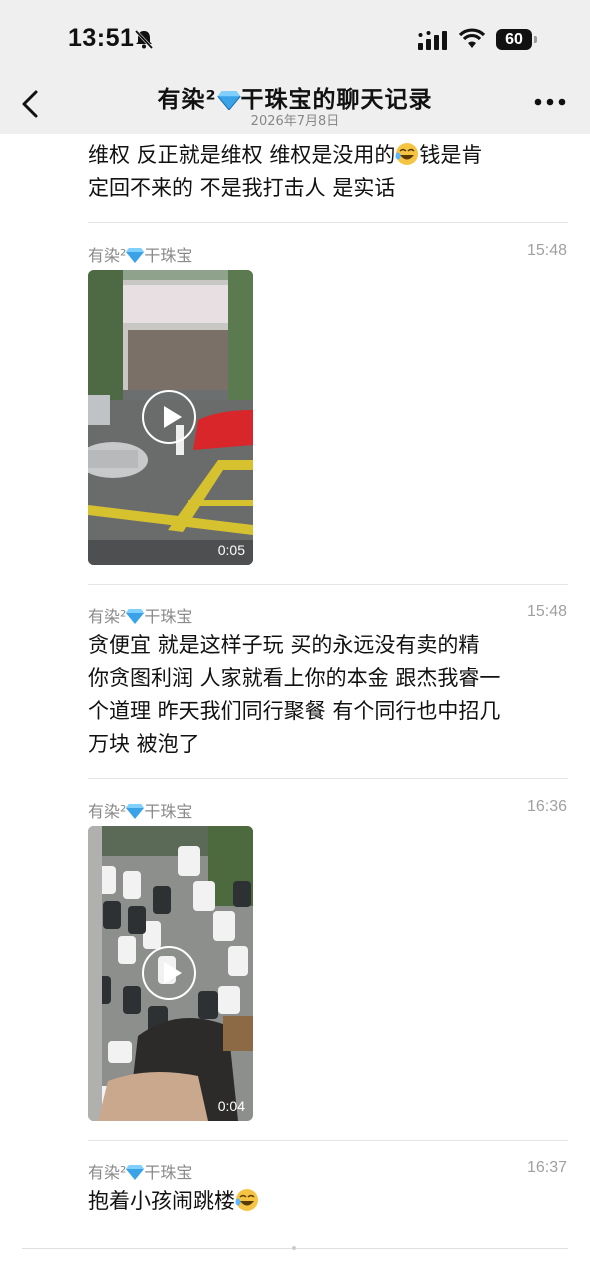 The height and width of the screenshot is (1280, 590). I want to click on bell-muted-icon, so click(144, 39).